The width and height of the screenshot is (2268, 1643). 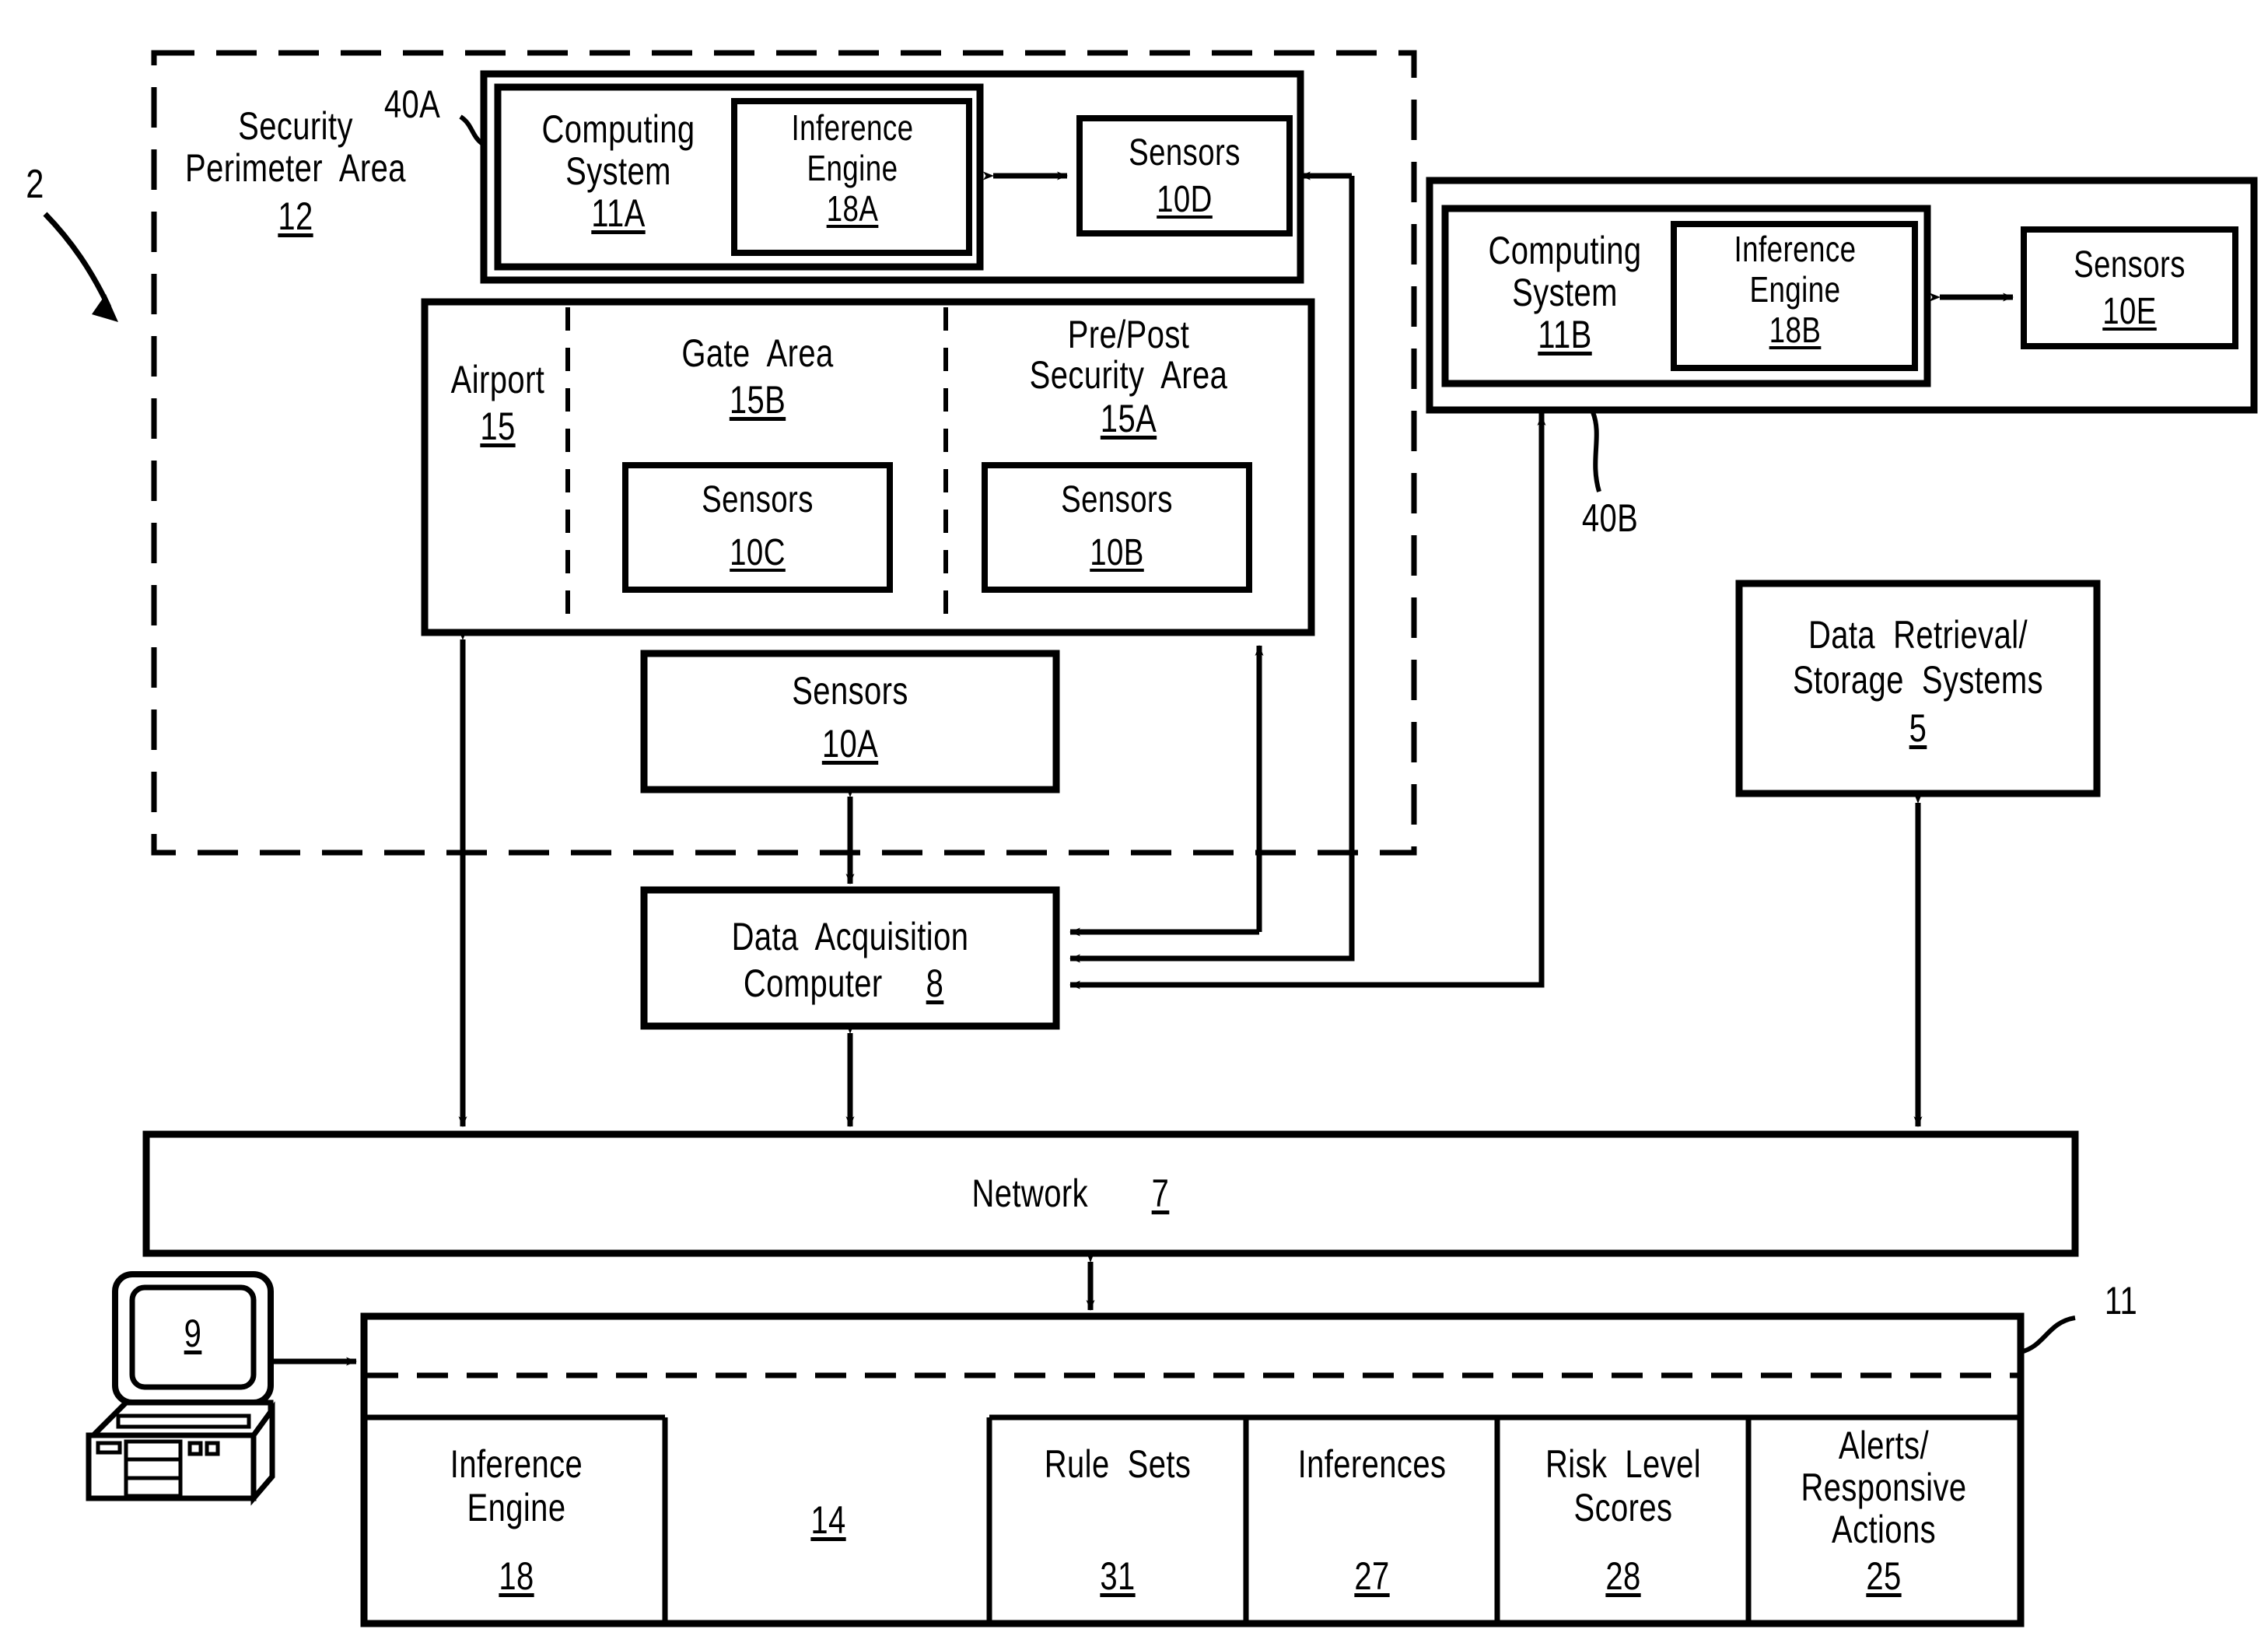 I want to click on sensors-10C-box, so click(x=757, y=527).